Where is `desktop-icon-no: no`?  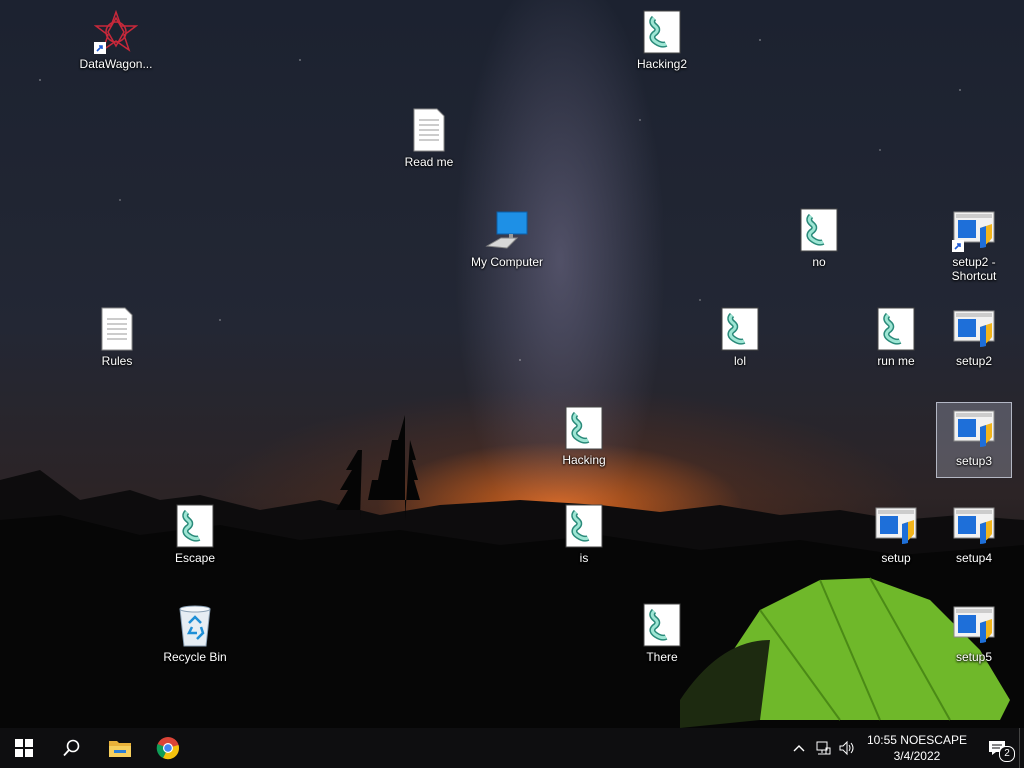 desktop-icon-no: no is located at coordinates (819, 242).